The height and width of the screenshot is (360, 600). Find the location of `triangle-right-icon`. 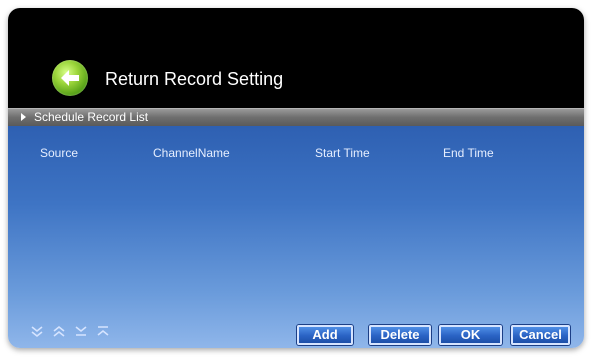

triangle-right-icon is located at coordinates (23, 117).